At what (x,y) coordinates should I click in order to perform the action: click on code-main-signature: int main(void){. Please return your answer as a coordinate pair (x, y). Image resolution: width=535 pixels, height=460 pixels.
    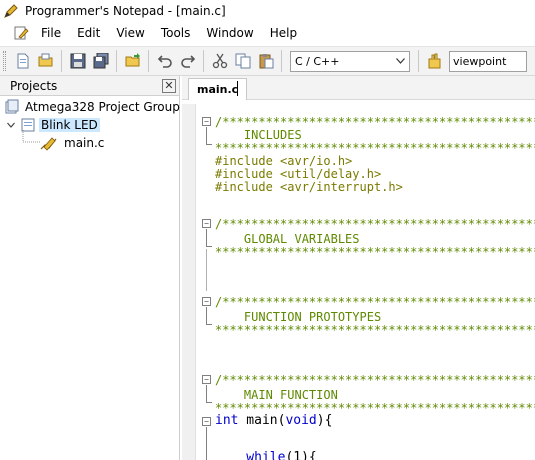
    Looking at the image, I should click on (273, 421).